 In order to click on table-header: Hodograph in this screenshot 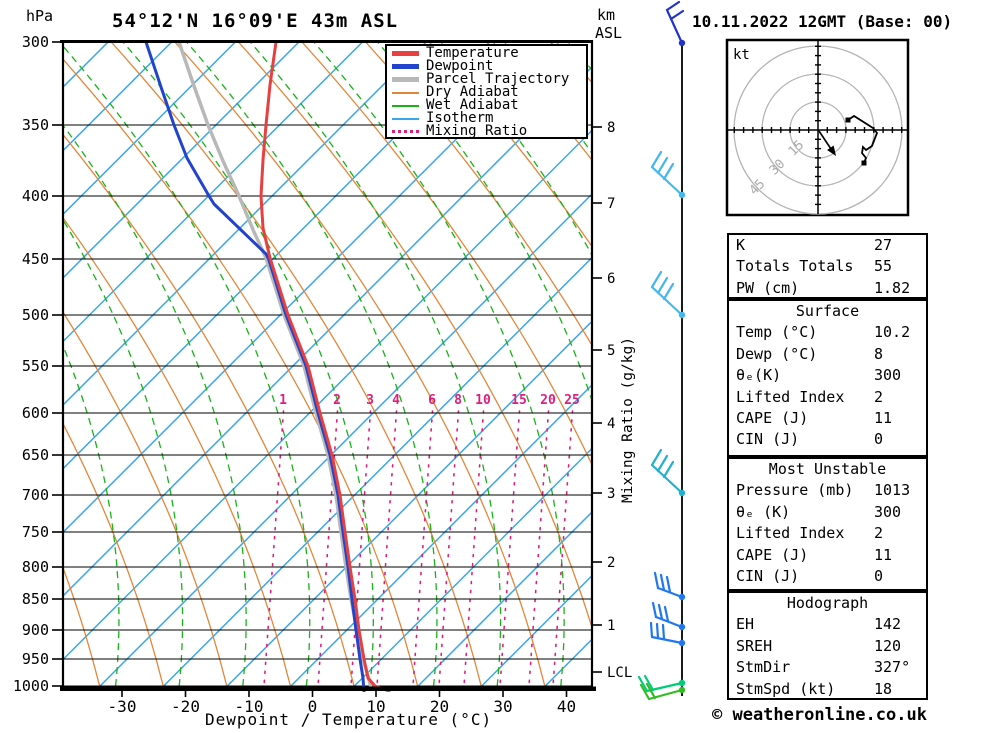, I will do `click(827, 603)`.